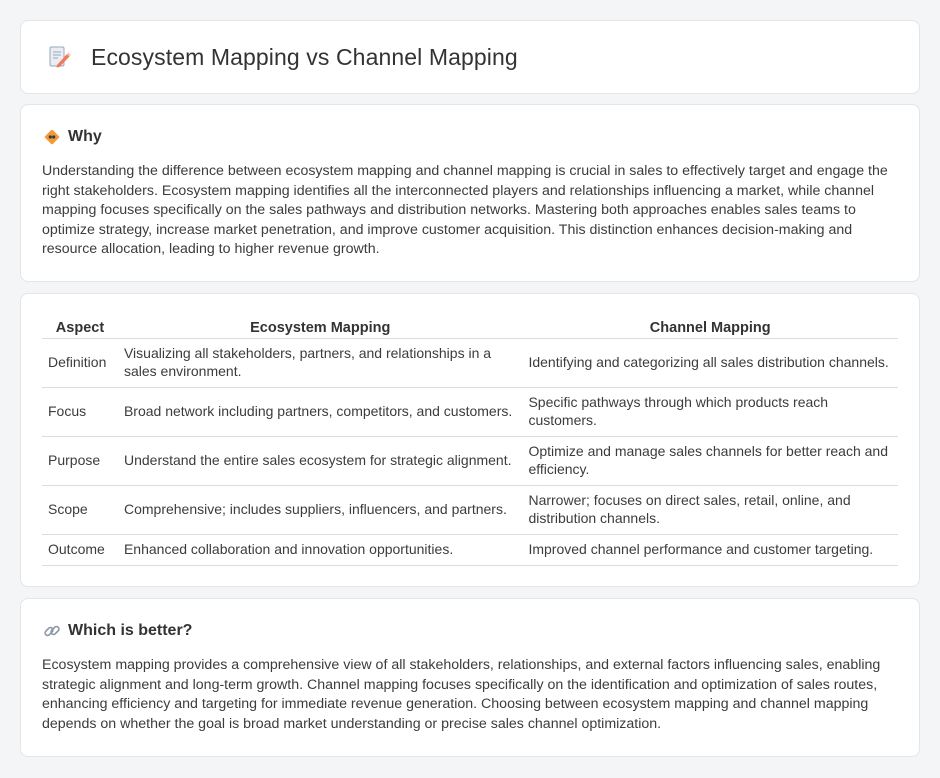  I want to click on table-header-row: Aspect Ecosystem Mapping Channel Mapping, so click(470, 327).